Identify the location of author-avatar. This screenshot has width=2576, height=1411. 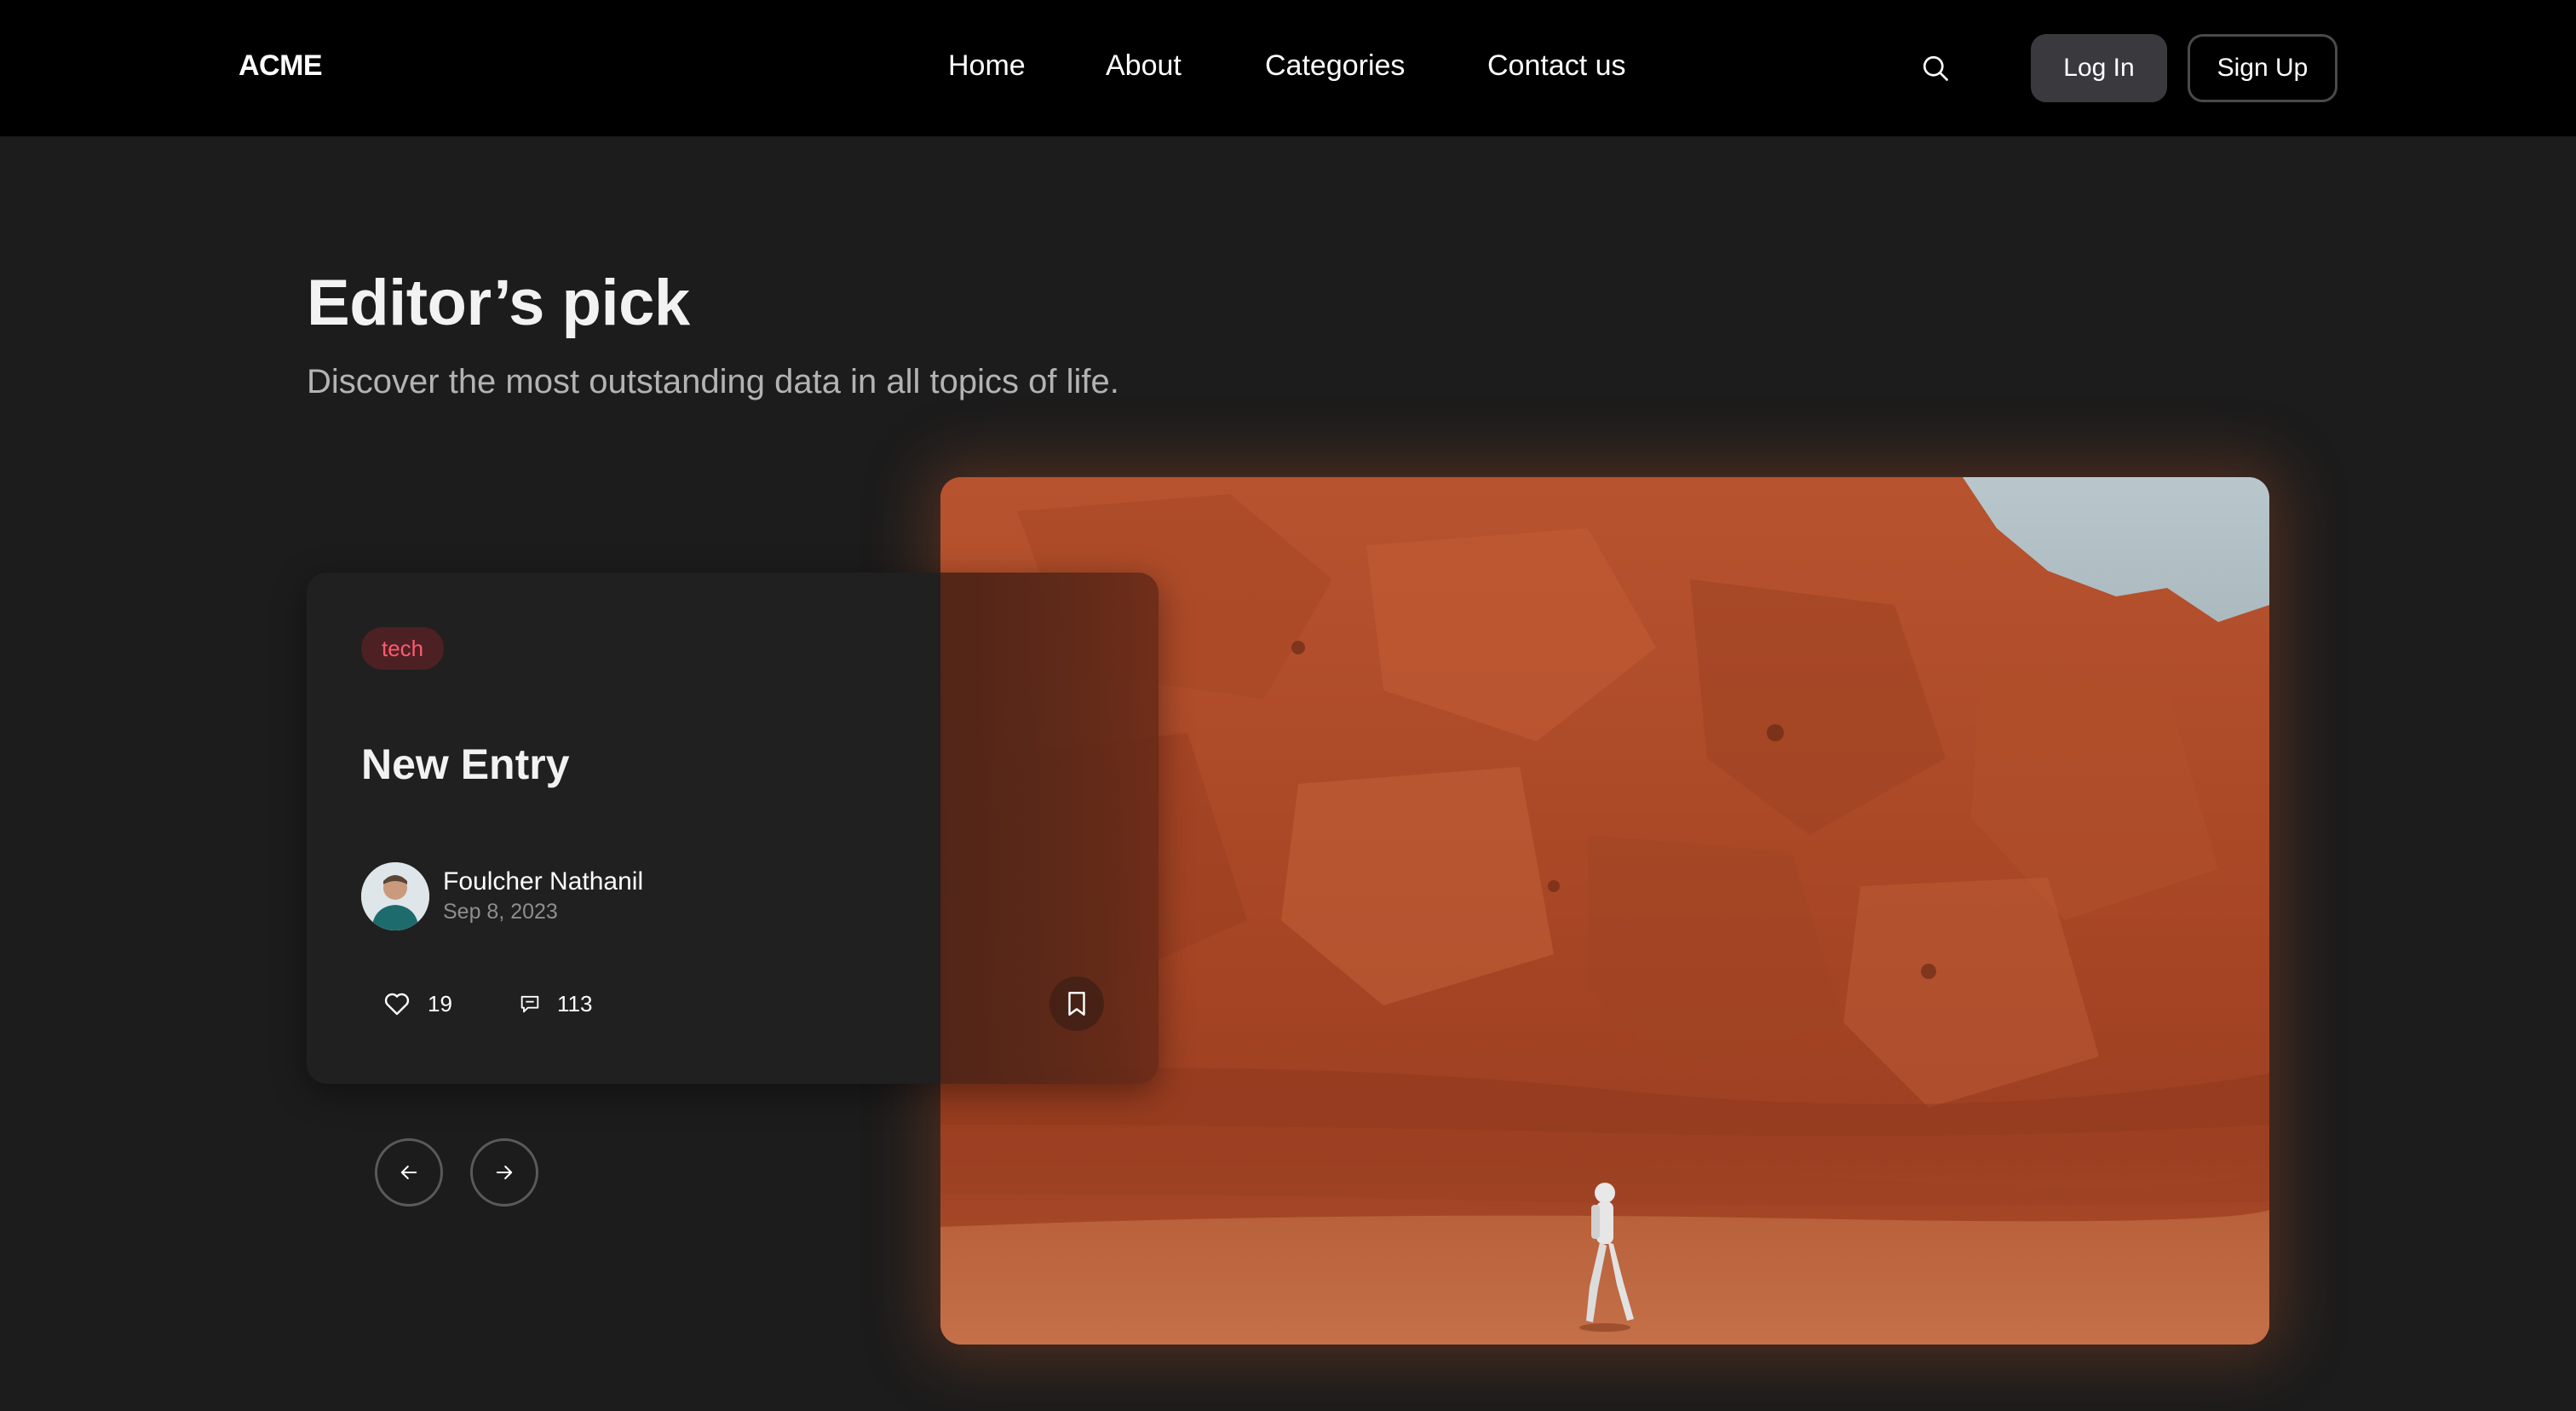
(395, 896).